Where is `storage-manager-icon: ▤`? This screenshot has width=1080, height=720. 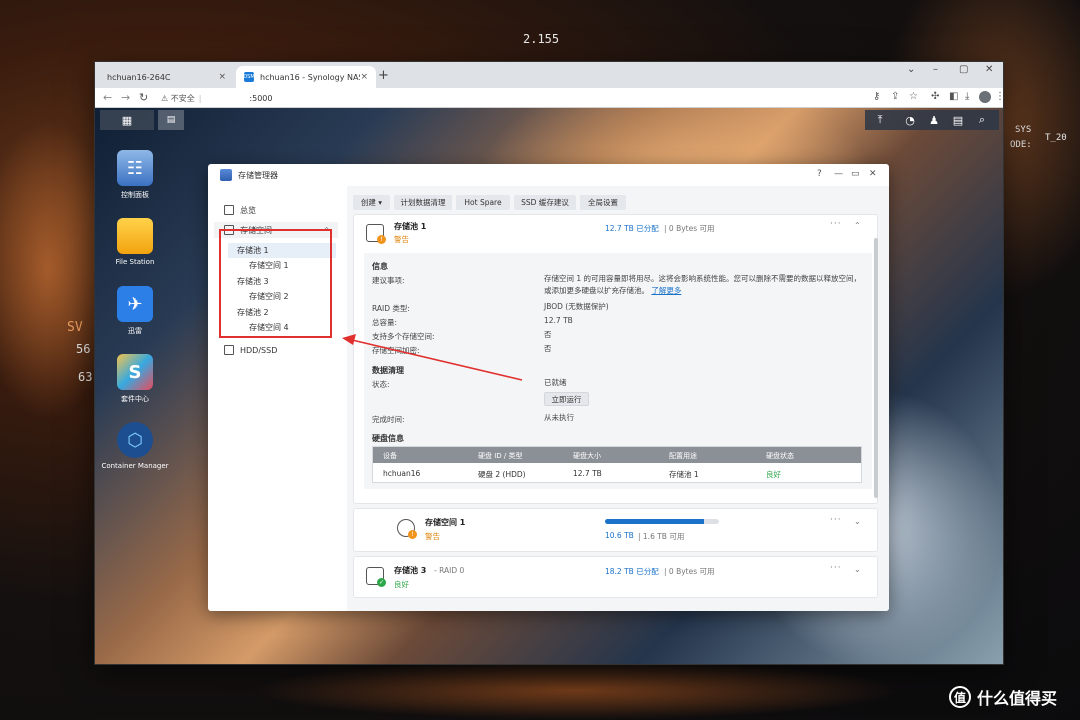
storage-manager-icon: ▤ is located at coordinates (171, 120).